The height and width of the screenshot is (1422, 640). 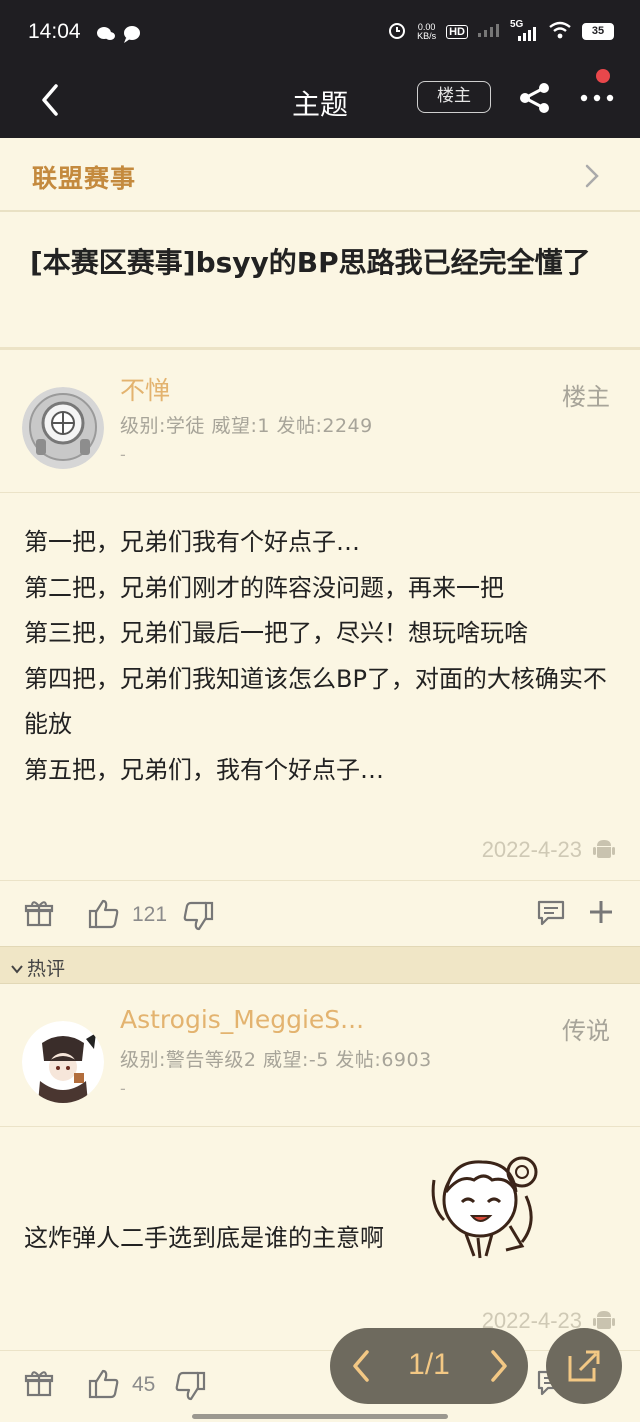 What do you see at coordinates (531, 849) in the screenshot?
I see `post-date: 2022-4-23` at bounding box center [531, 849].